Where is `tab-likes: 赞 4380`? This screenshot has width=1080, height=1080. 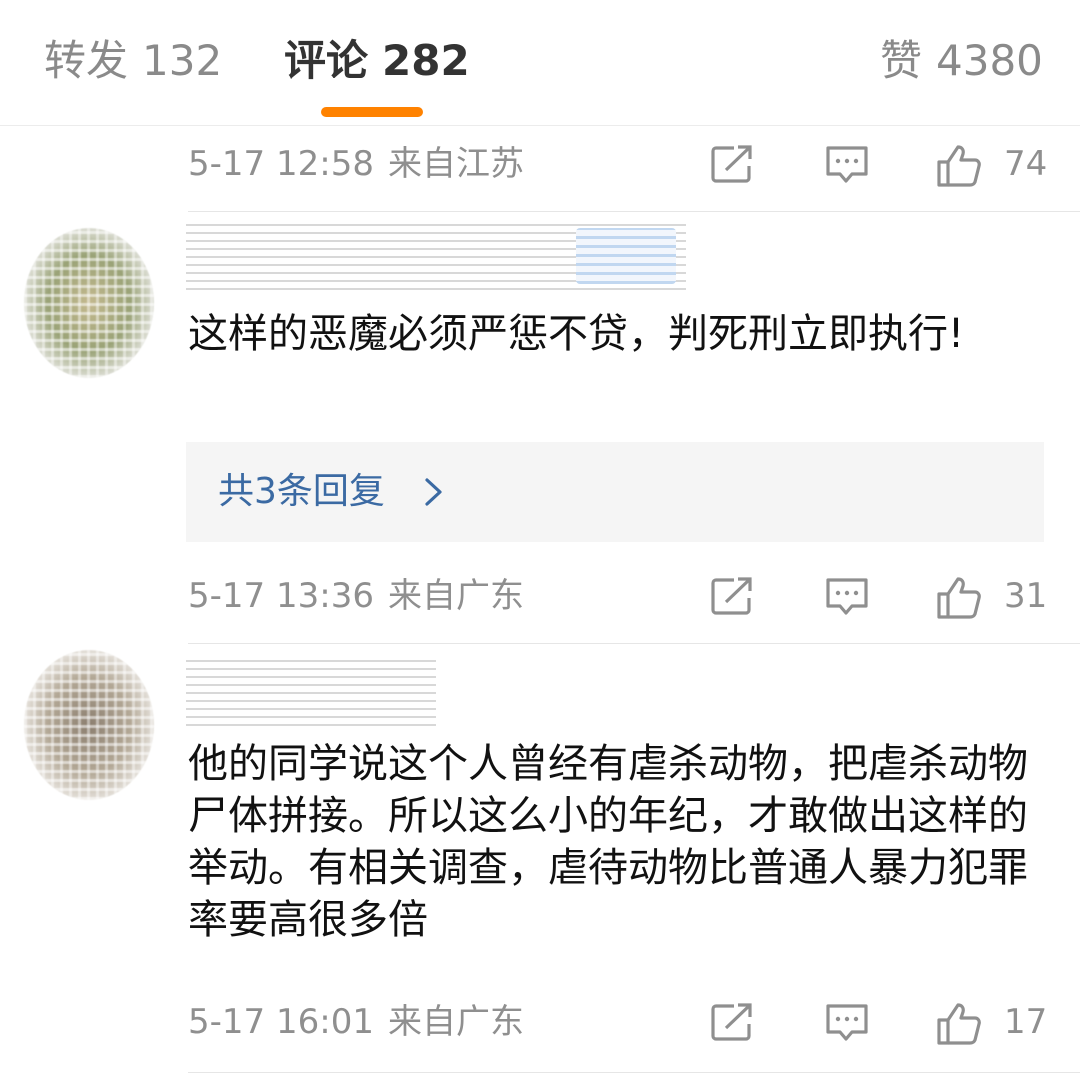
tab-likes: 赞 4380 is located at coordinates (961, 61).